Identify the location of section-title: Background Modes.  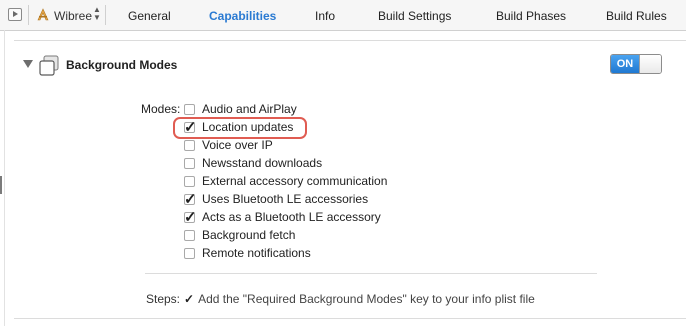
(122, 65).